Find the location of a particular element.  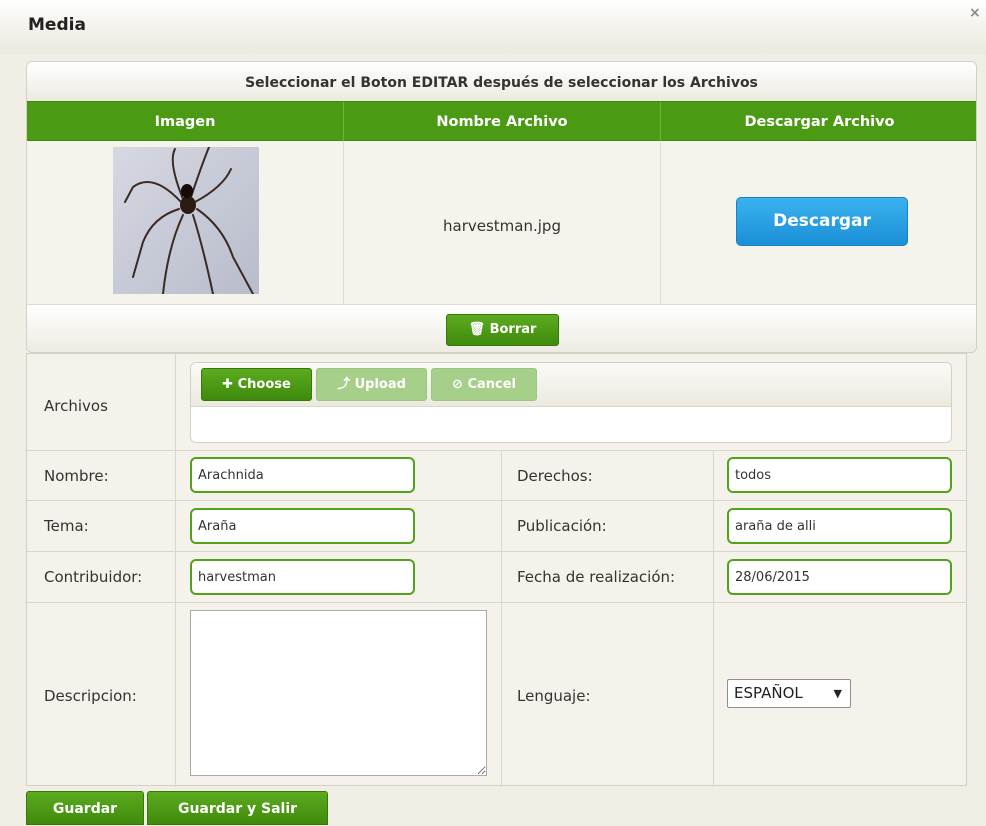

filename-cell: harvestman.jpg is located at coordinates (501, 222).